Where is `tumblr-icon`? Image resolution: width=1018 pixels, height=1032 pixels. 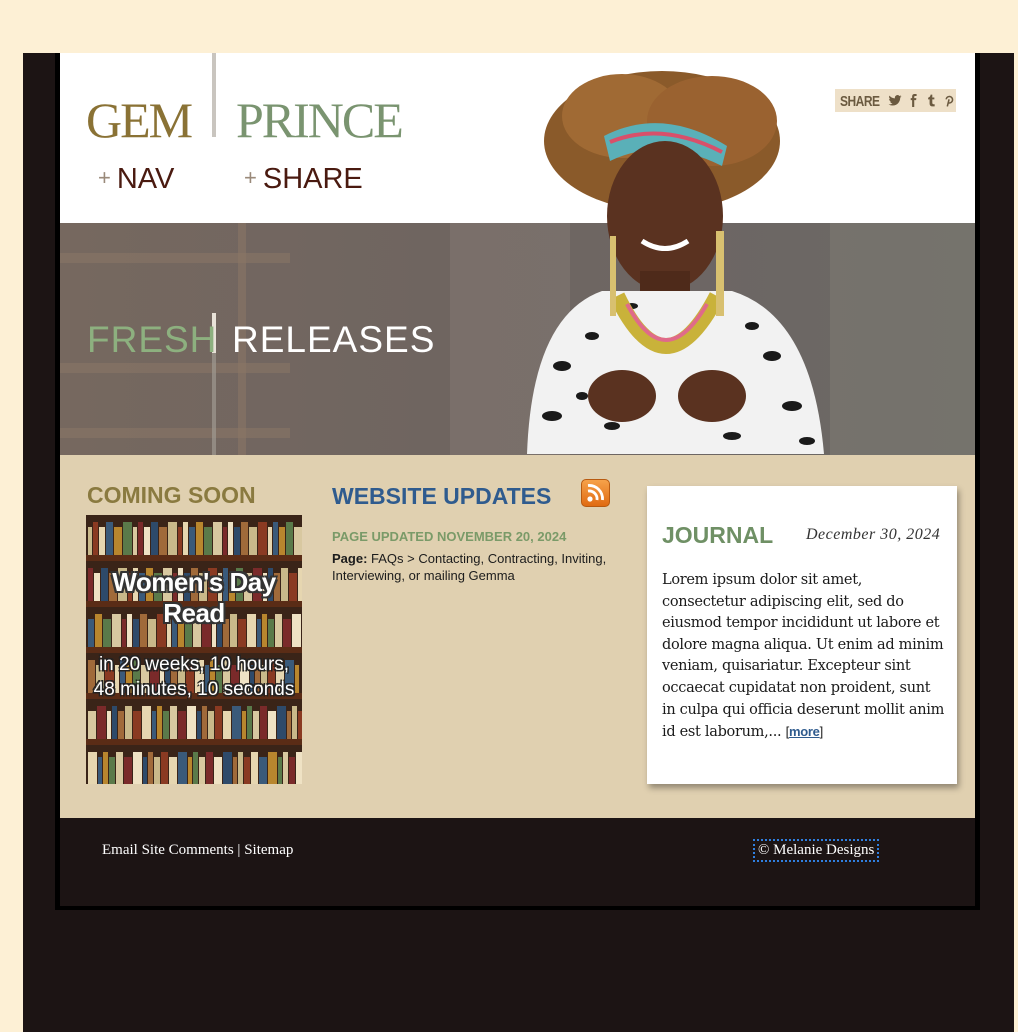
tumblr-icon is located at coordinates (931, 100).